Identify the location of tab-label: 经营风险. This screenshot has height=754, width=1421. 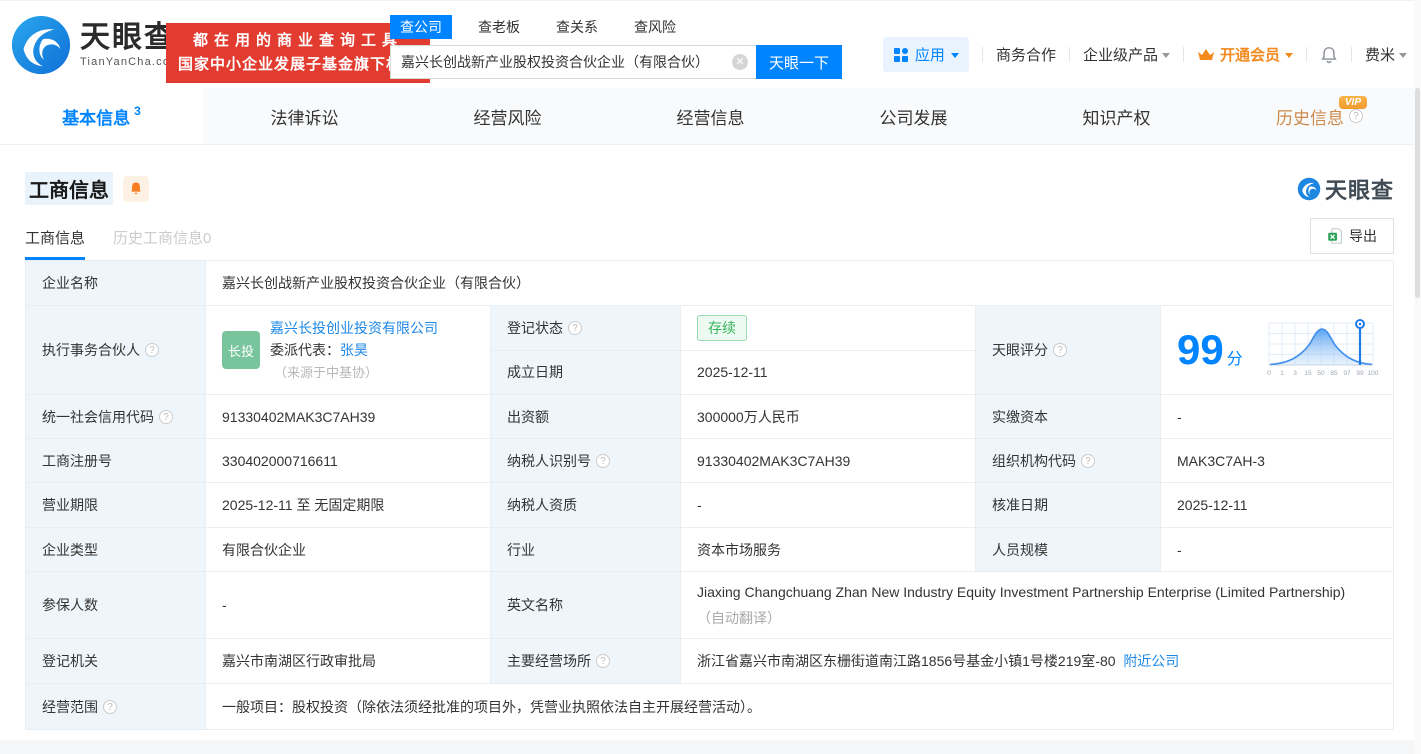
(507, 118).